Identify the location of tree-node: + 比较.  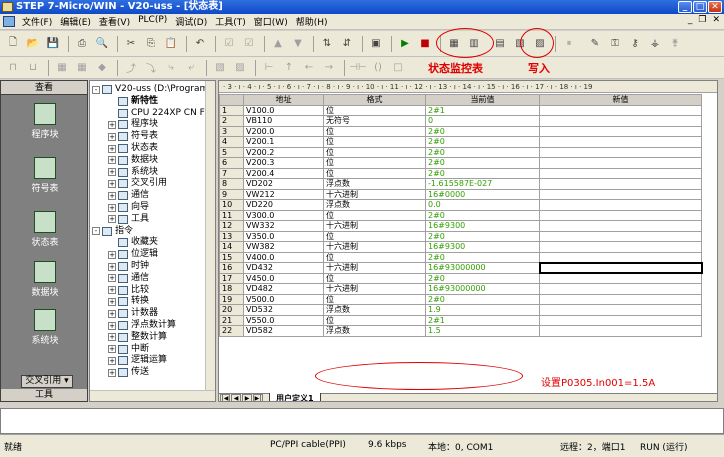
(128, 290).